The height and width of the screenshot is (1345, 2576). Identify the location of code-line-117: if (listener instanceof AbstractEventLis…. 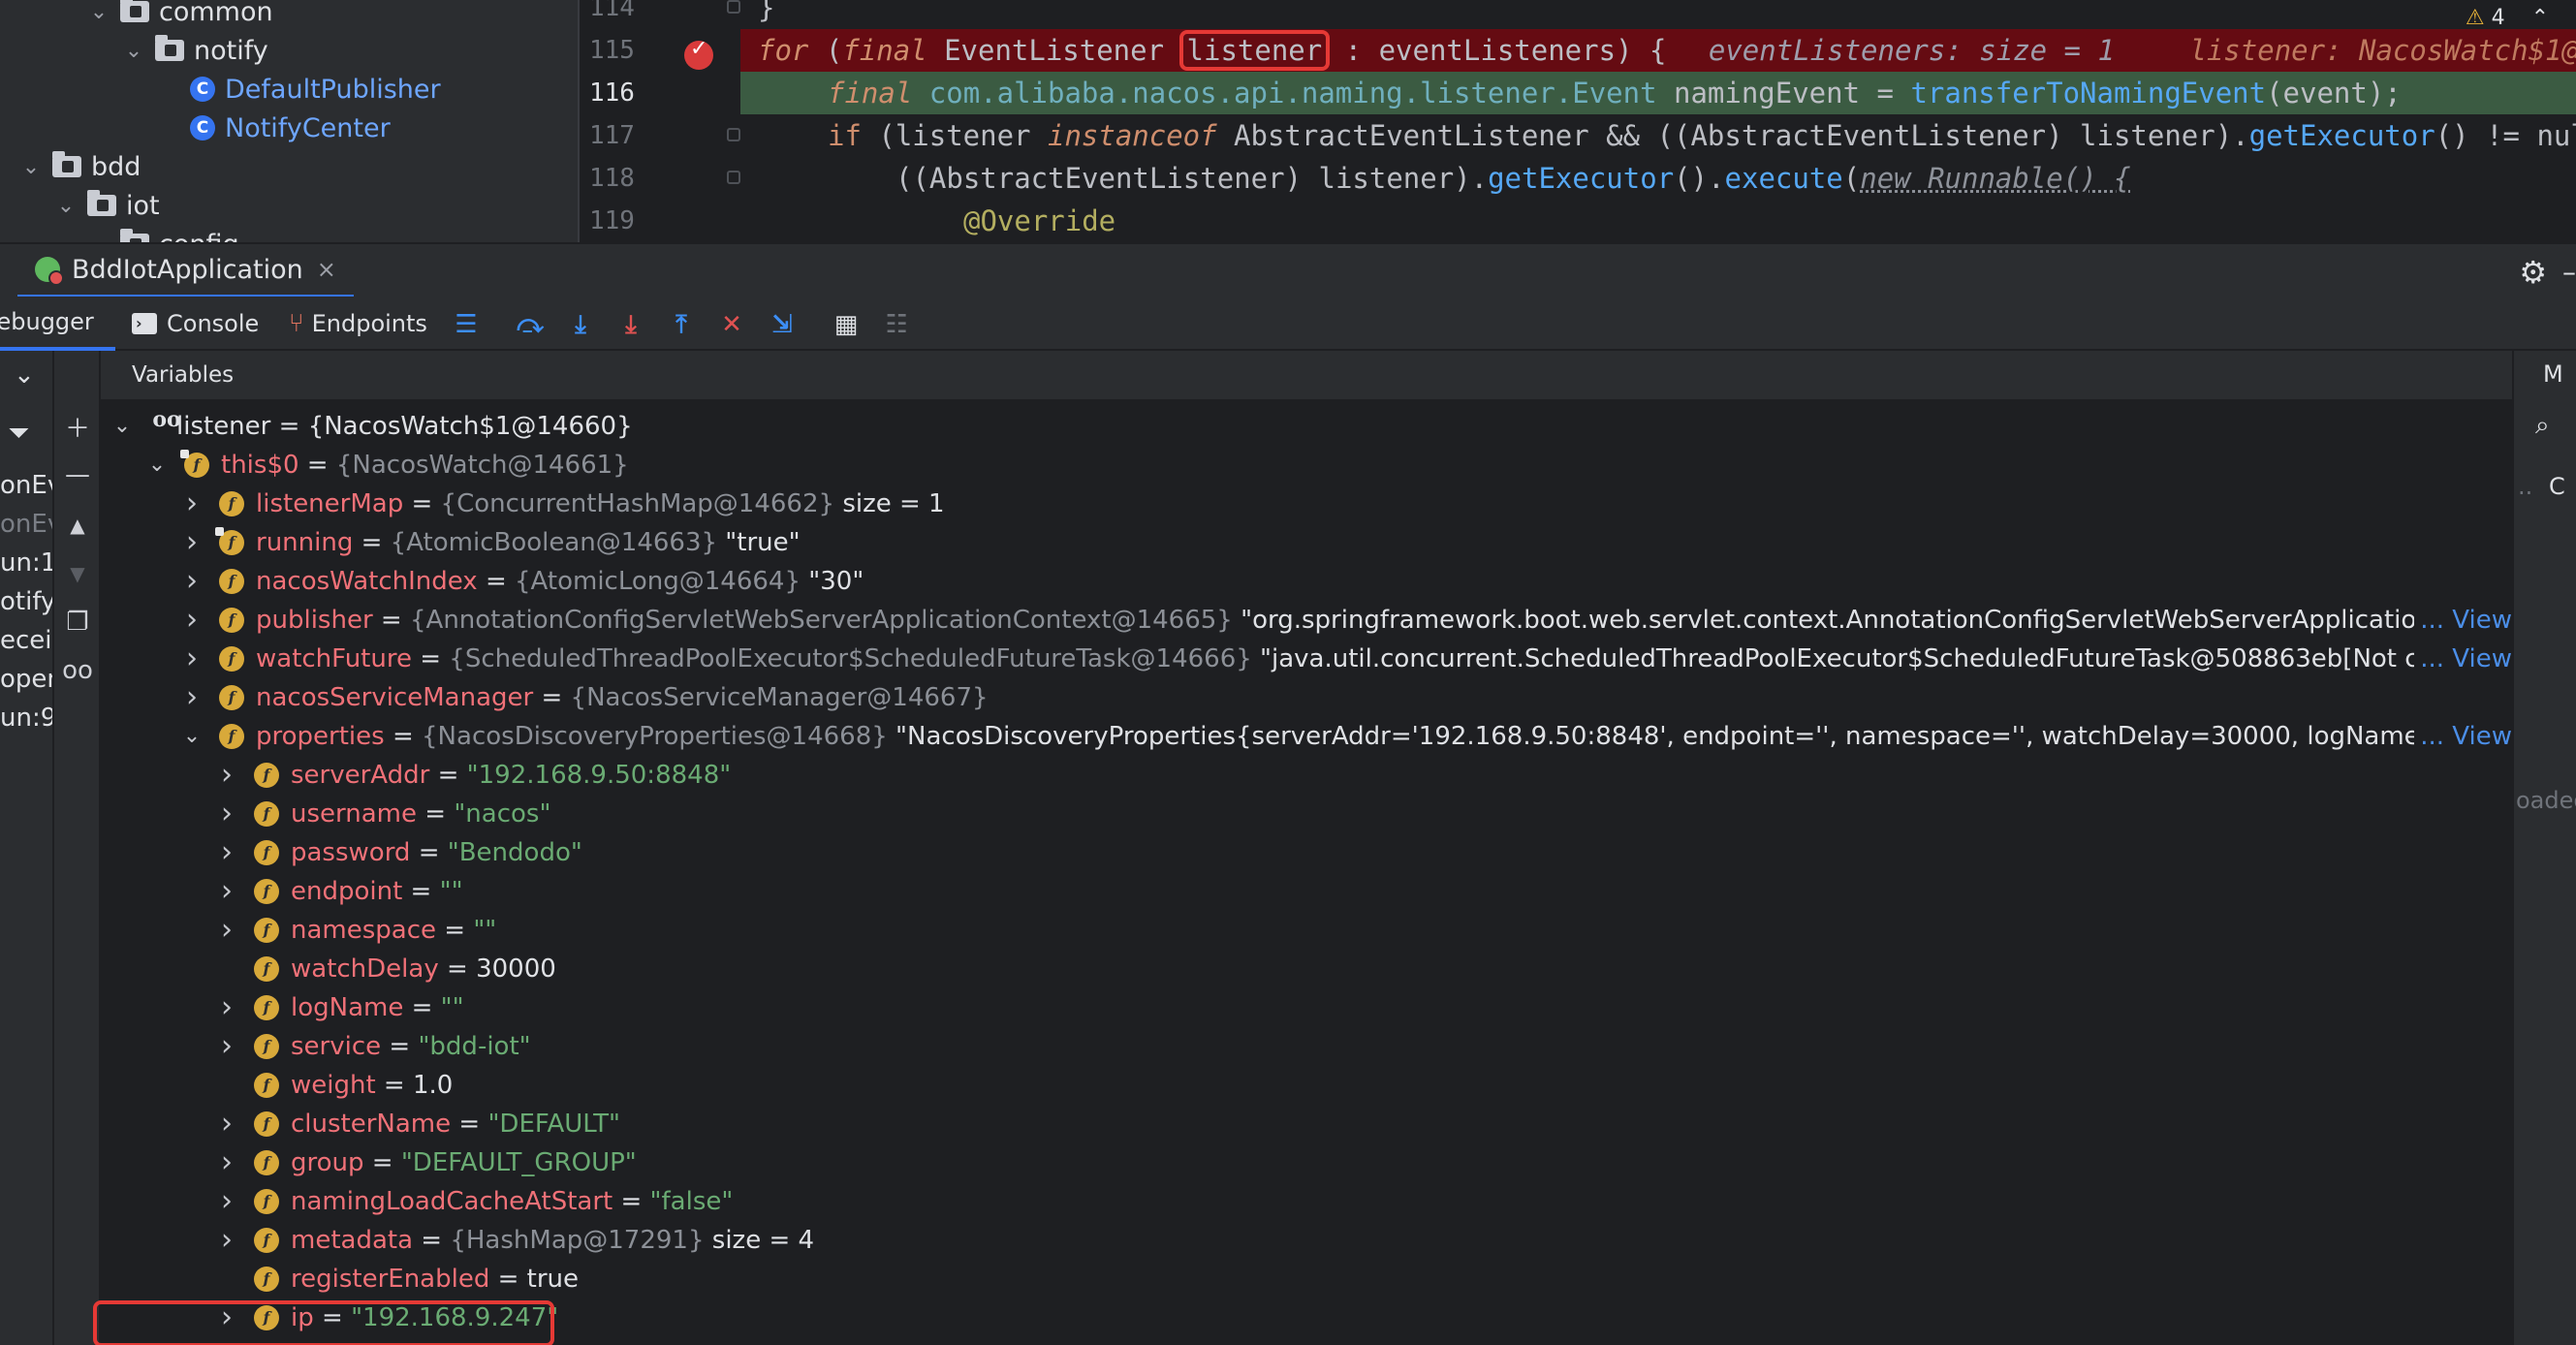
(1658, 135).